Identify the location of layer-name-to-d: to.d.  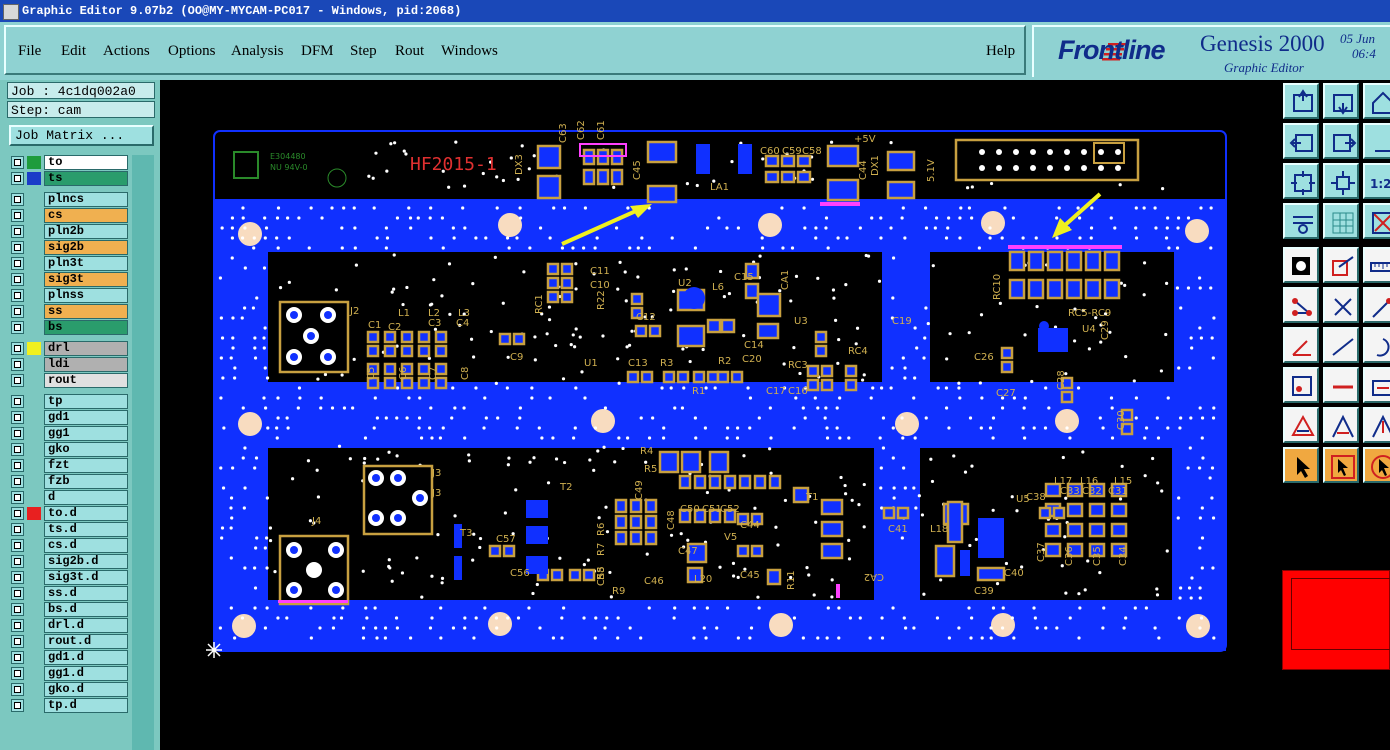
(86, 513).